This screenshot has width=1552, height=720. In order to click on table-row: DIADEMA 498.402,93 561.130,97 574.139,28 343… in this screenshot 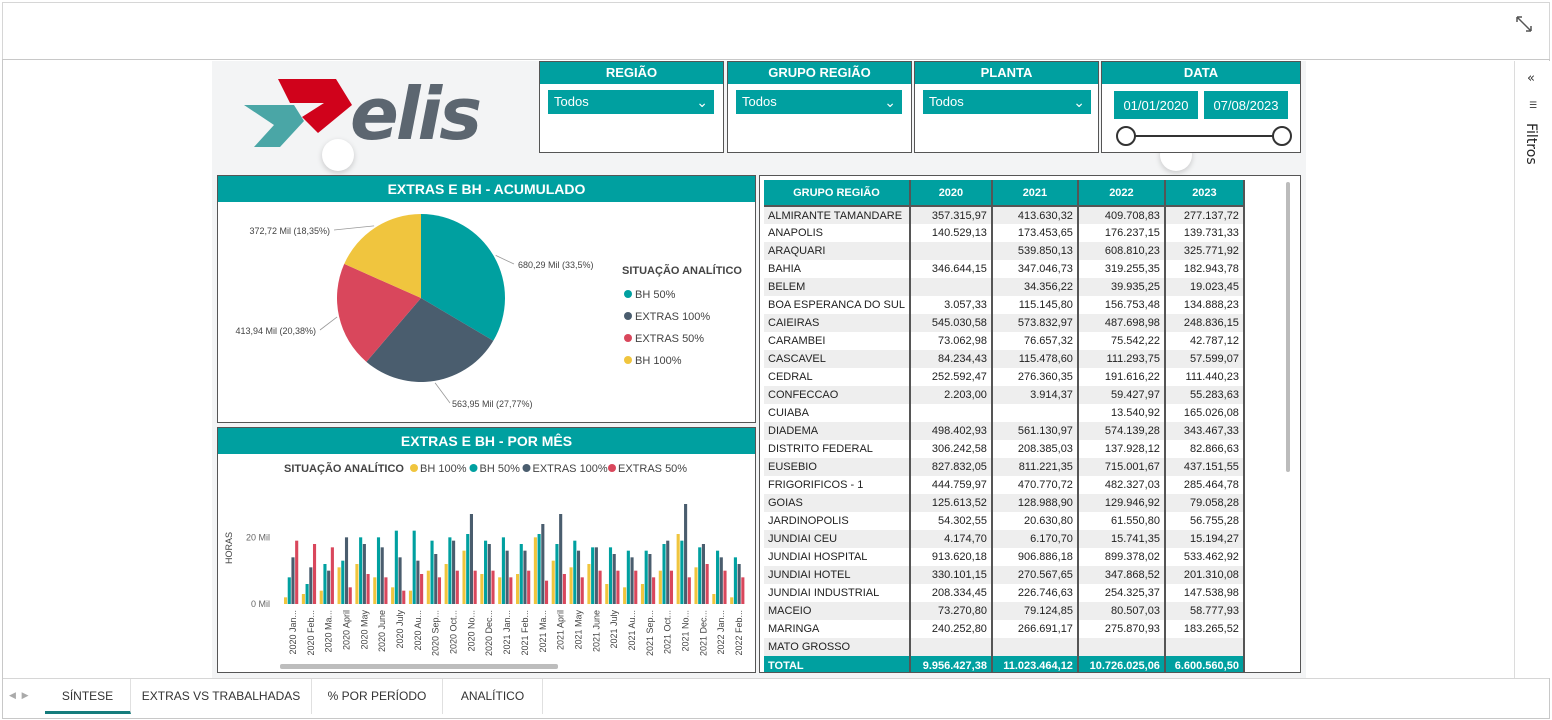, I will do `click(1004, 431)`.